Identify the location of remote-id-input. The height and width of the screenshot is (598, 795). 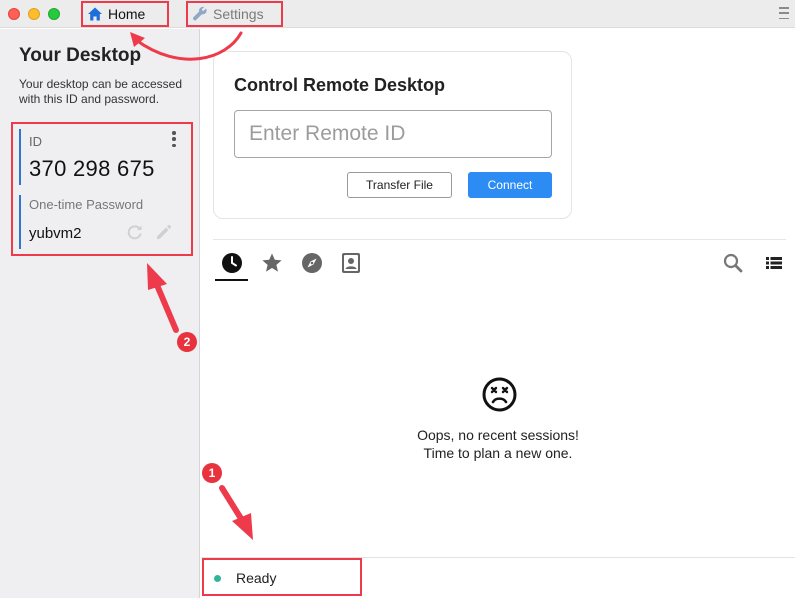
(393, 134).